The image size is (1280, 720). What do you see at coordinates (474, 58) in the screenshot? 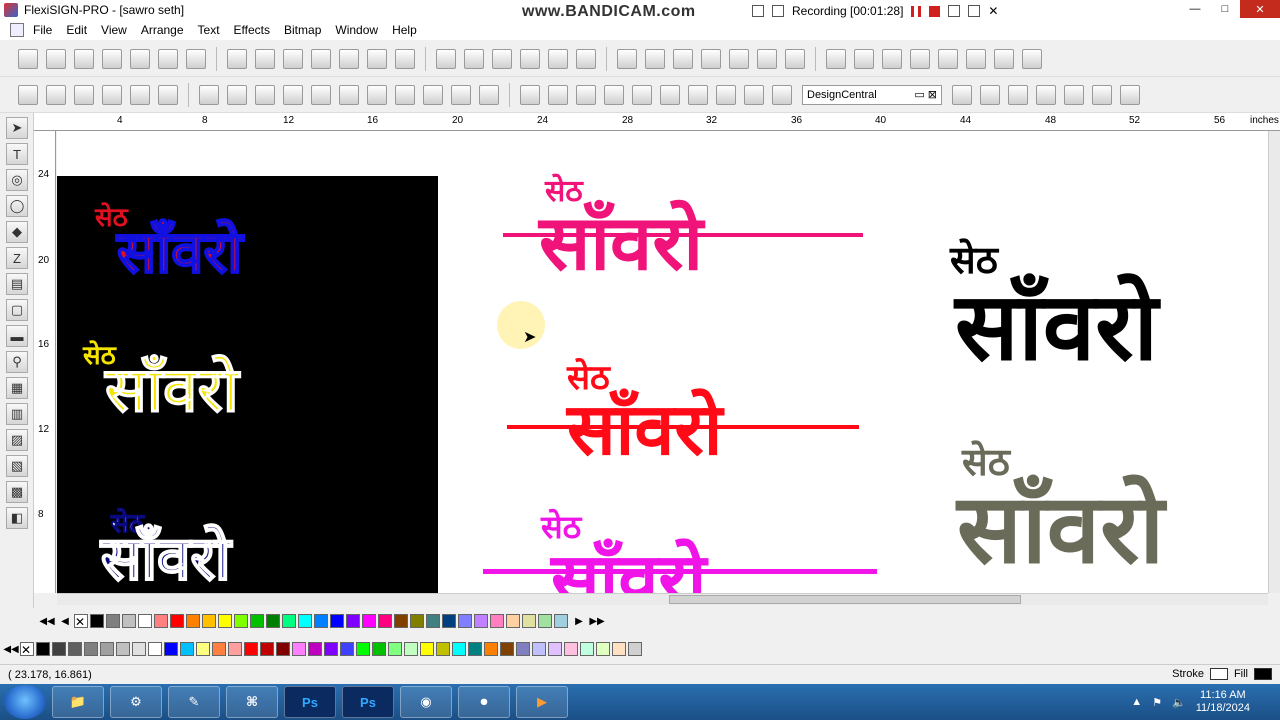
I see `production-icon` at bounding box center [474, 58].